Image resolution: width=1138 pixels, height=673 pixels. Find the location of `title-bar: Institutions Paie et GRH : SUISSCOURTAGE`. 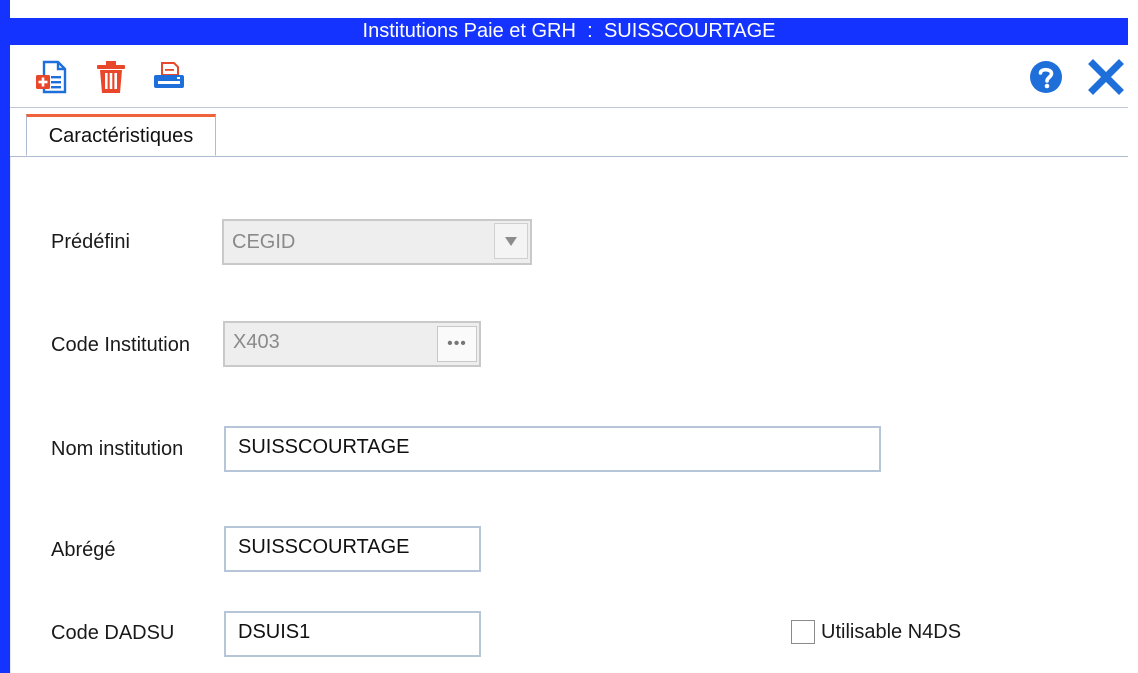

title-bar: Institutions Paie et GRH : SUISSCOURTAGE is located at coordinates (569, 31).